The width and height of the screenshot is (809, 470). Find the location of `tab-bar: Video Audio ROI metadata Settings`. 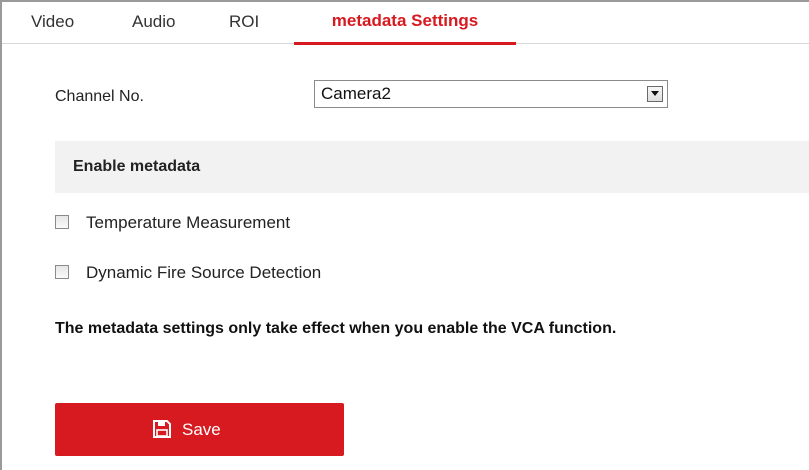

tab-bar: Video Audio ROI metadata Settings is located at coordinates (405, 22).